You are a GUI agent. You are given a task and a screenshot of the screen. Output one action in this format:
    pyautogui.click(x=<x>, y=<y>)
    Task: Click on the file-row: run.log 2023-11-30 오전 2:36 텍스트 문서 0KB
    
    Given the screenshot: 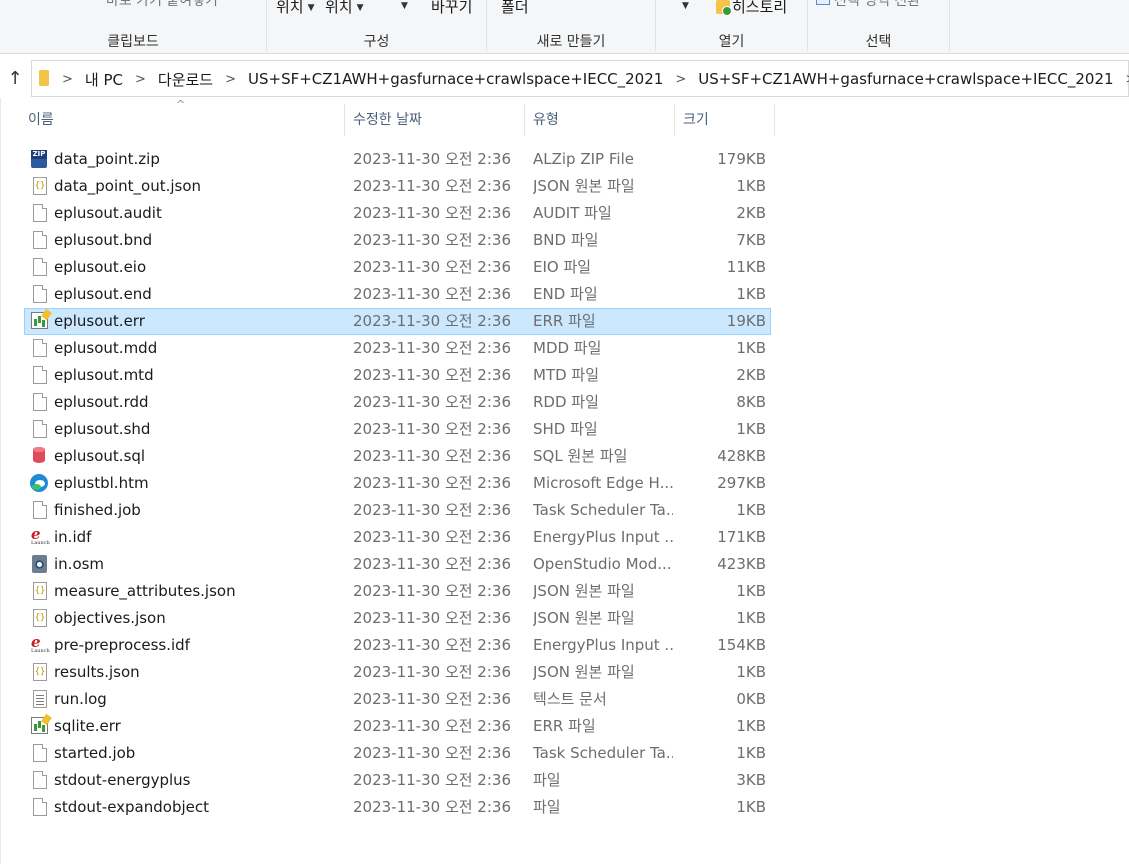 What is the action you would take?
    pyautogui.click(x=397, y=699)
    